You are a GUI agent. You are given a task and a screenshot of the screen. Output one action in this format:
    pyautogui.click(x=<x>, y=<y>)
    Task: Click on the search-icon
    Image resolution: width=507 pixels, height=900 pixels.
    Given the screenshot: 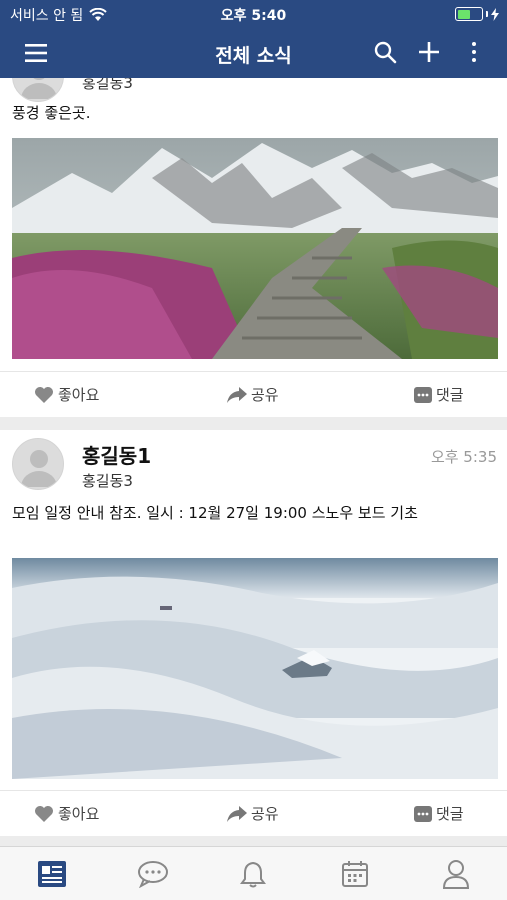 What is the action you would take?
    pyautogui.click(x=385, y=52)
    